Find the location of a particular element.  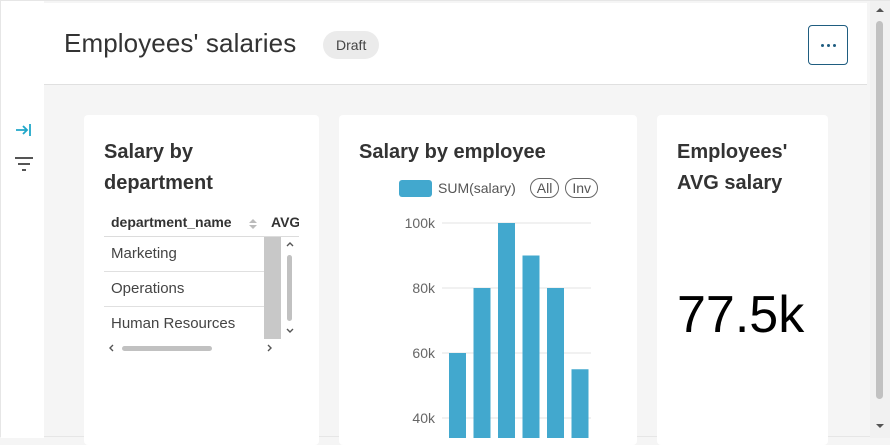

salary-bar-chart: 100k 80k 60k 40k is located at coordinates (498, 327).